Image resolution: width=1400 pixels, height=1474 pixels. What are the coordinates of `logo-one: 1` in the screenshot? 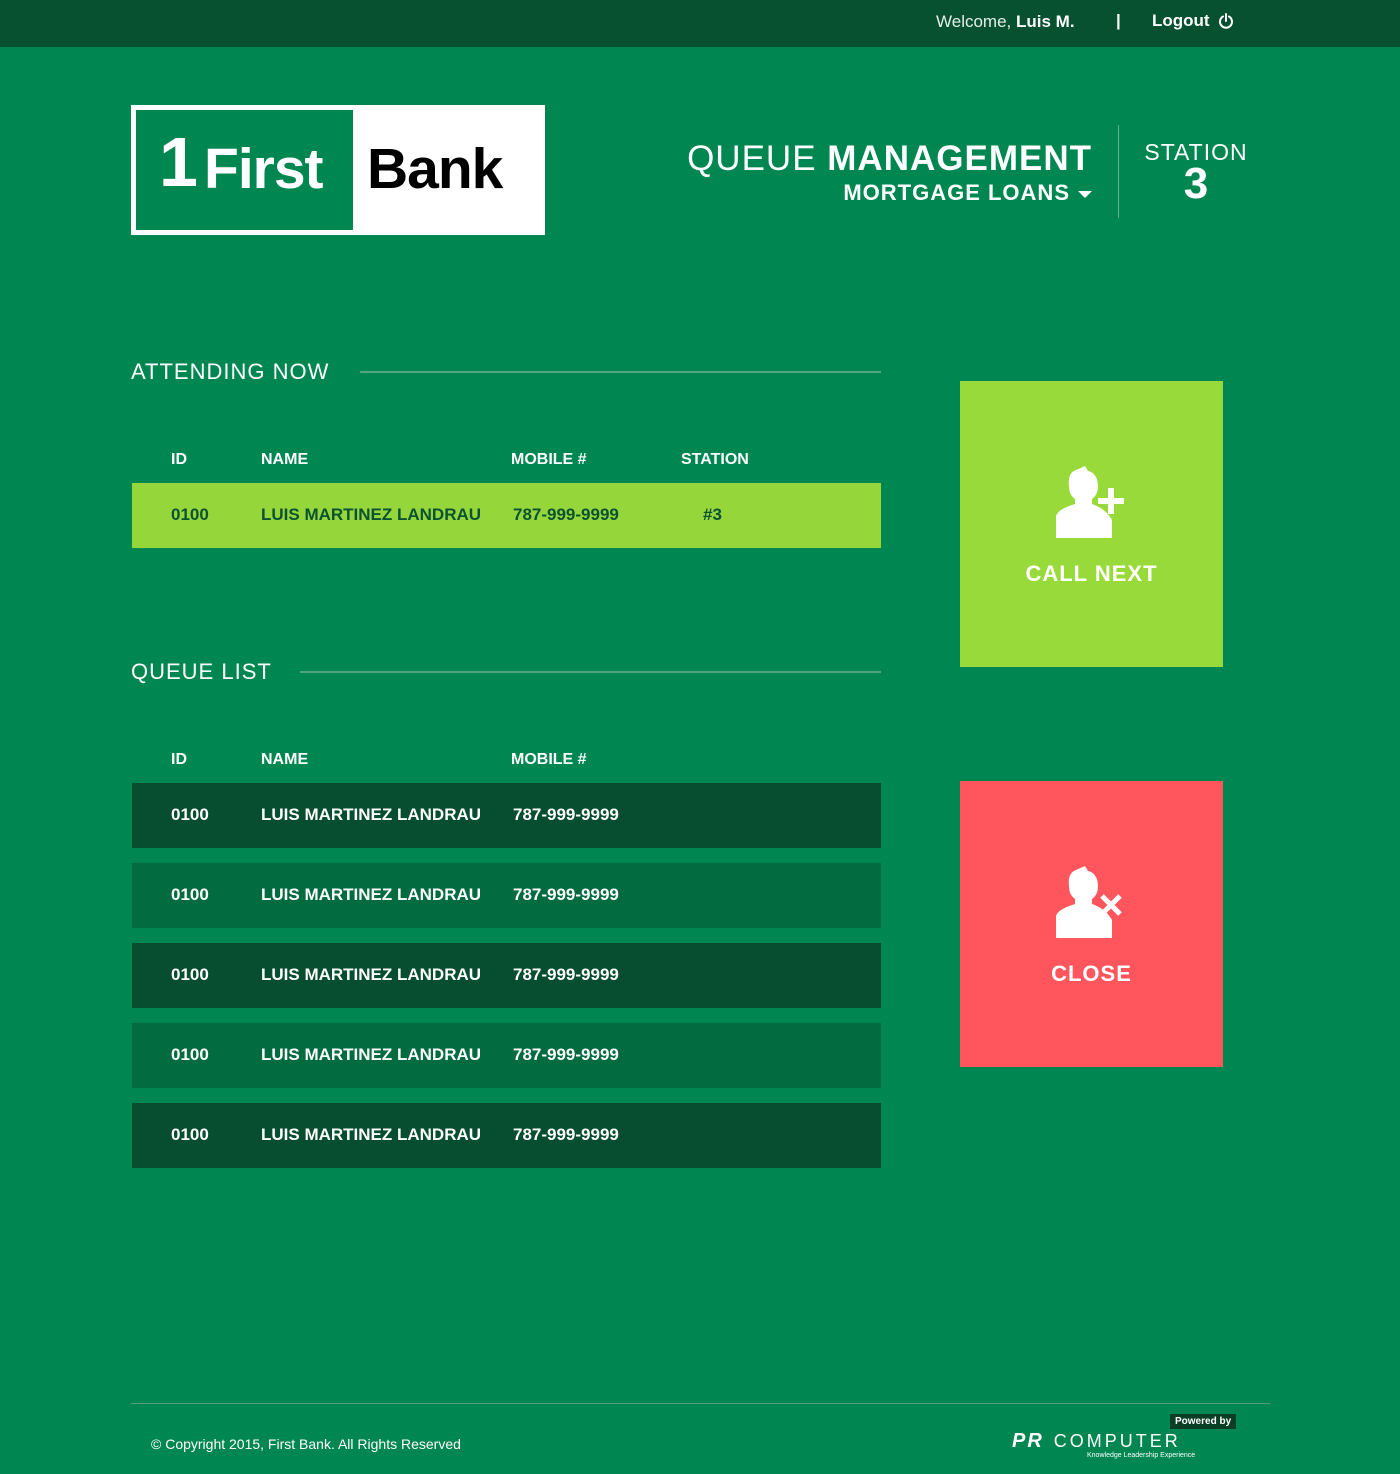 It's located at (178, 162).